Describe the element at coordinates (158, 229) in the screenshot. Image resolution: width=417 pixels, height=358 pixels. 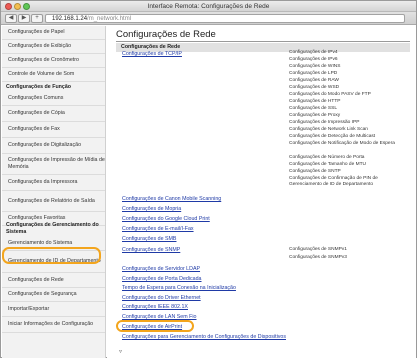
I see `link-email-ifax: Configurações de E-mail/I-Fax` at that location.